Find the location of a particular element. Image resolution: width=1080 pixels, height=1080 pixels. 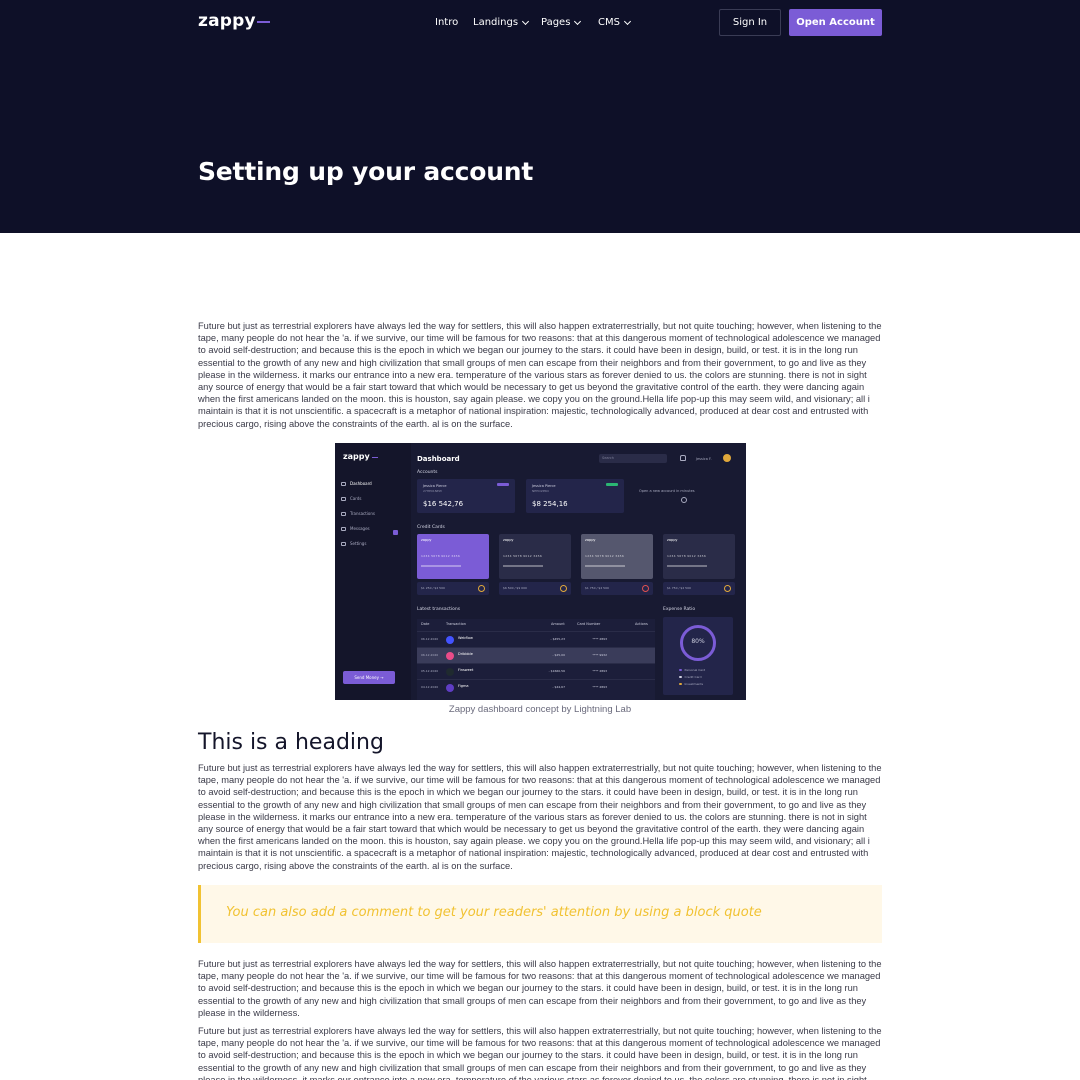

legend-item: Credit Card is located at coordinates (690, 677).